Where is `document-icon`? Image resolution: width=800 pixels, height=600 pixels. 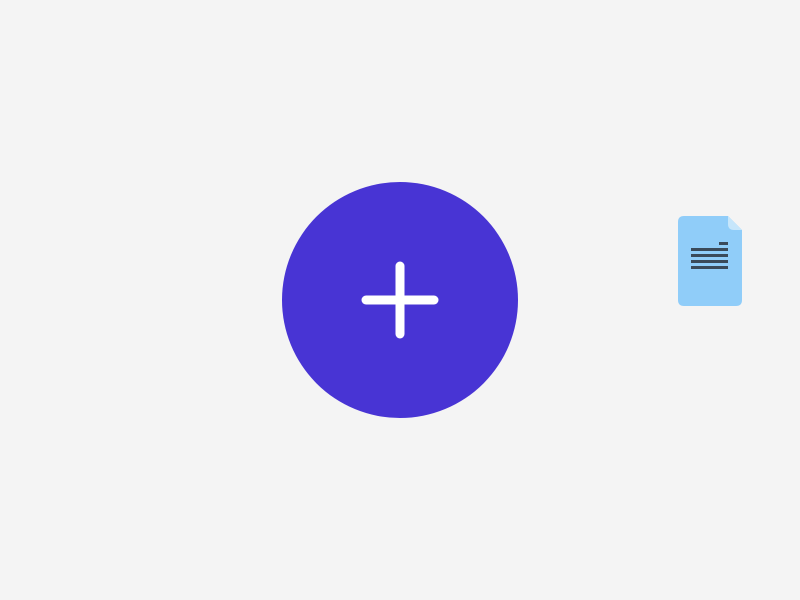 document-icon is located at coordinates (710, 261).